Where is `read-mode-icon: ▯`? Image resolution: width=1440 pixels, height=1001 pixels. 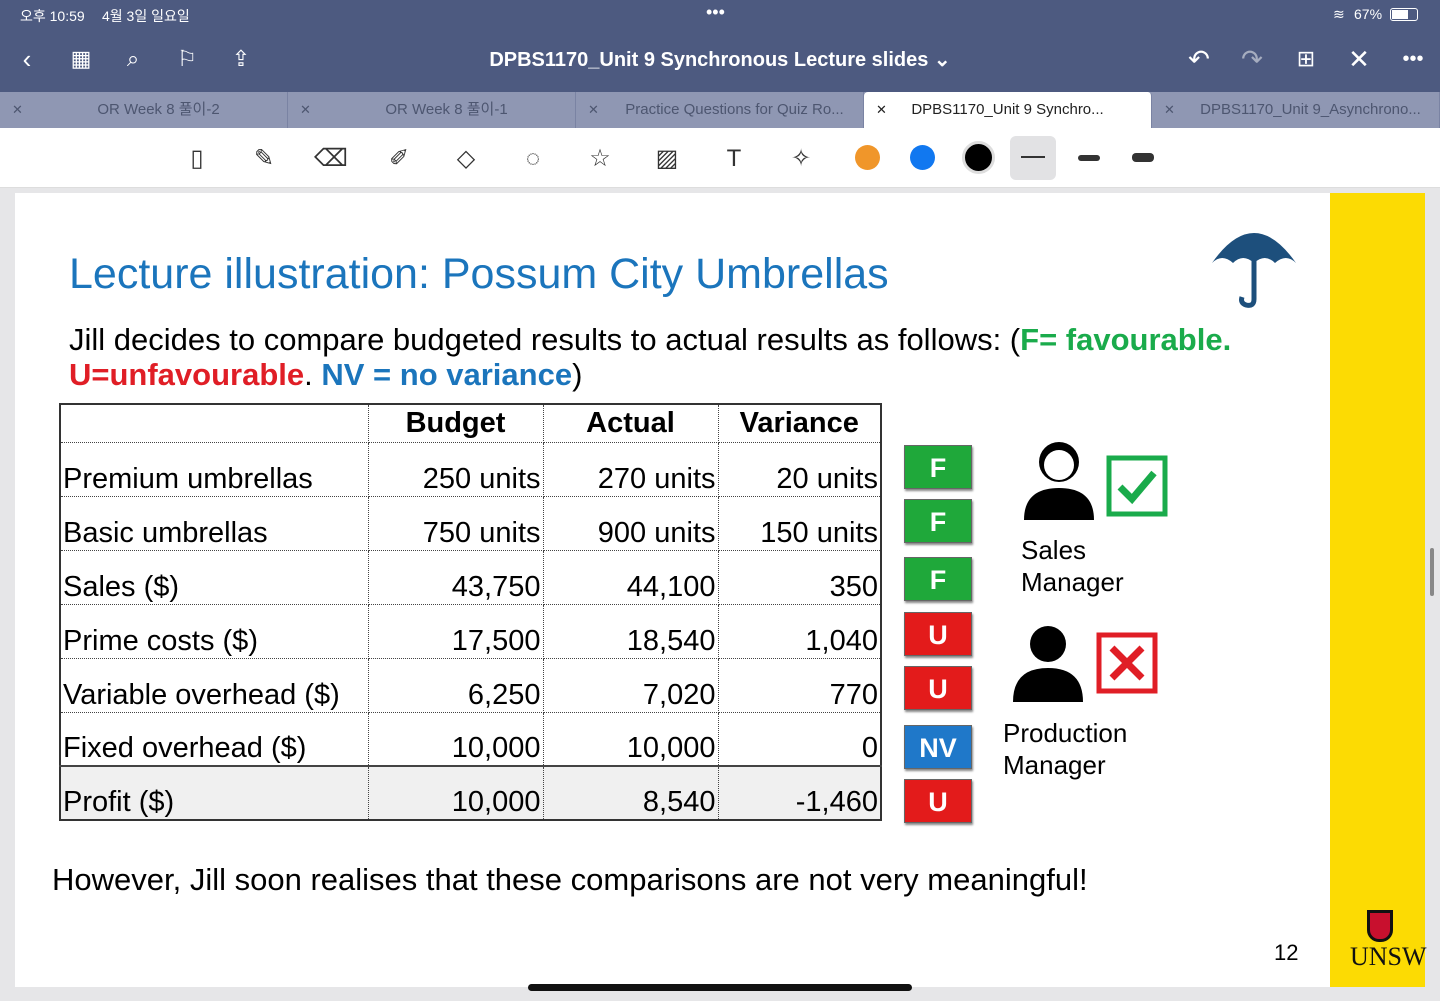 read-mode-icon: ▯ is located at coordinates (197, 159).